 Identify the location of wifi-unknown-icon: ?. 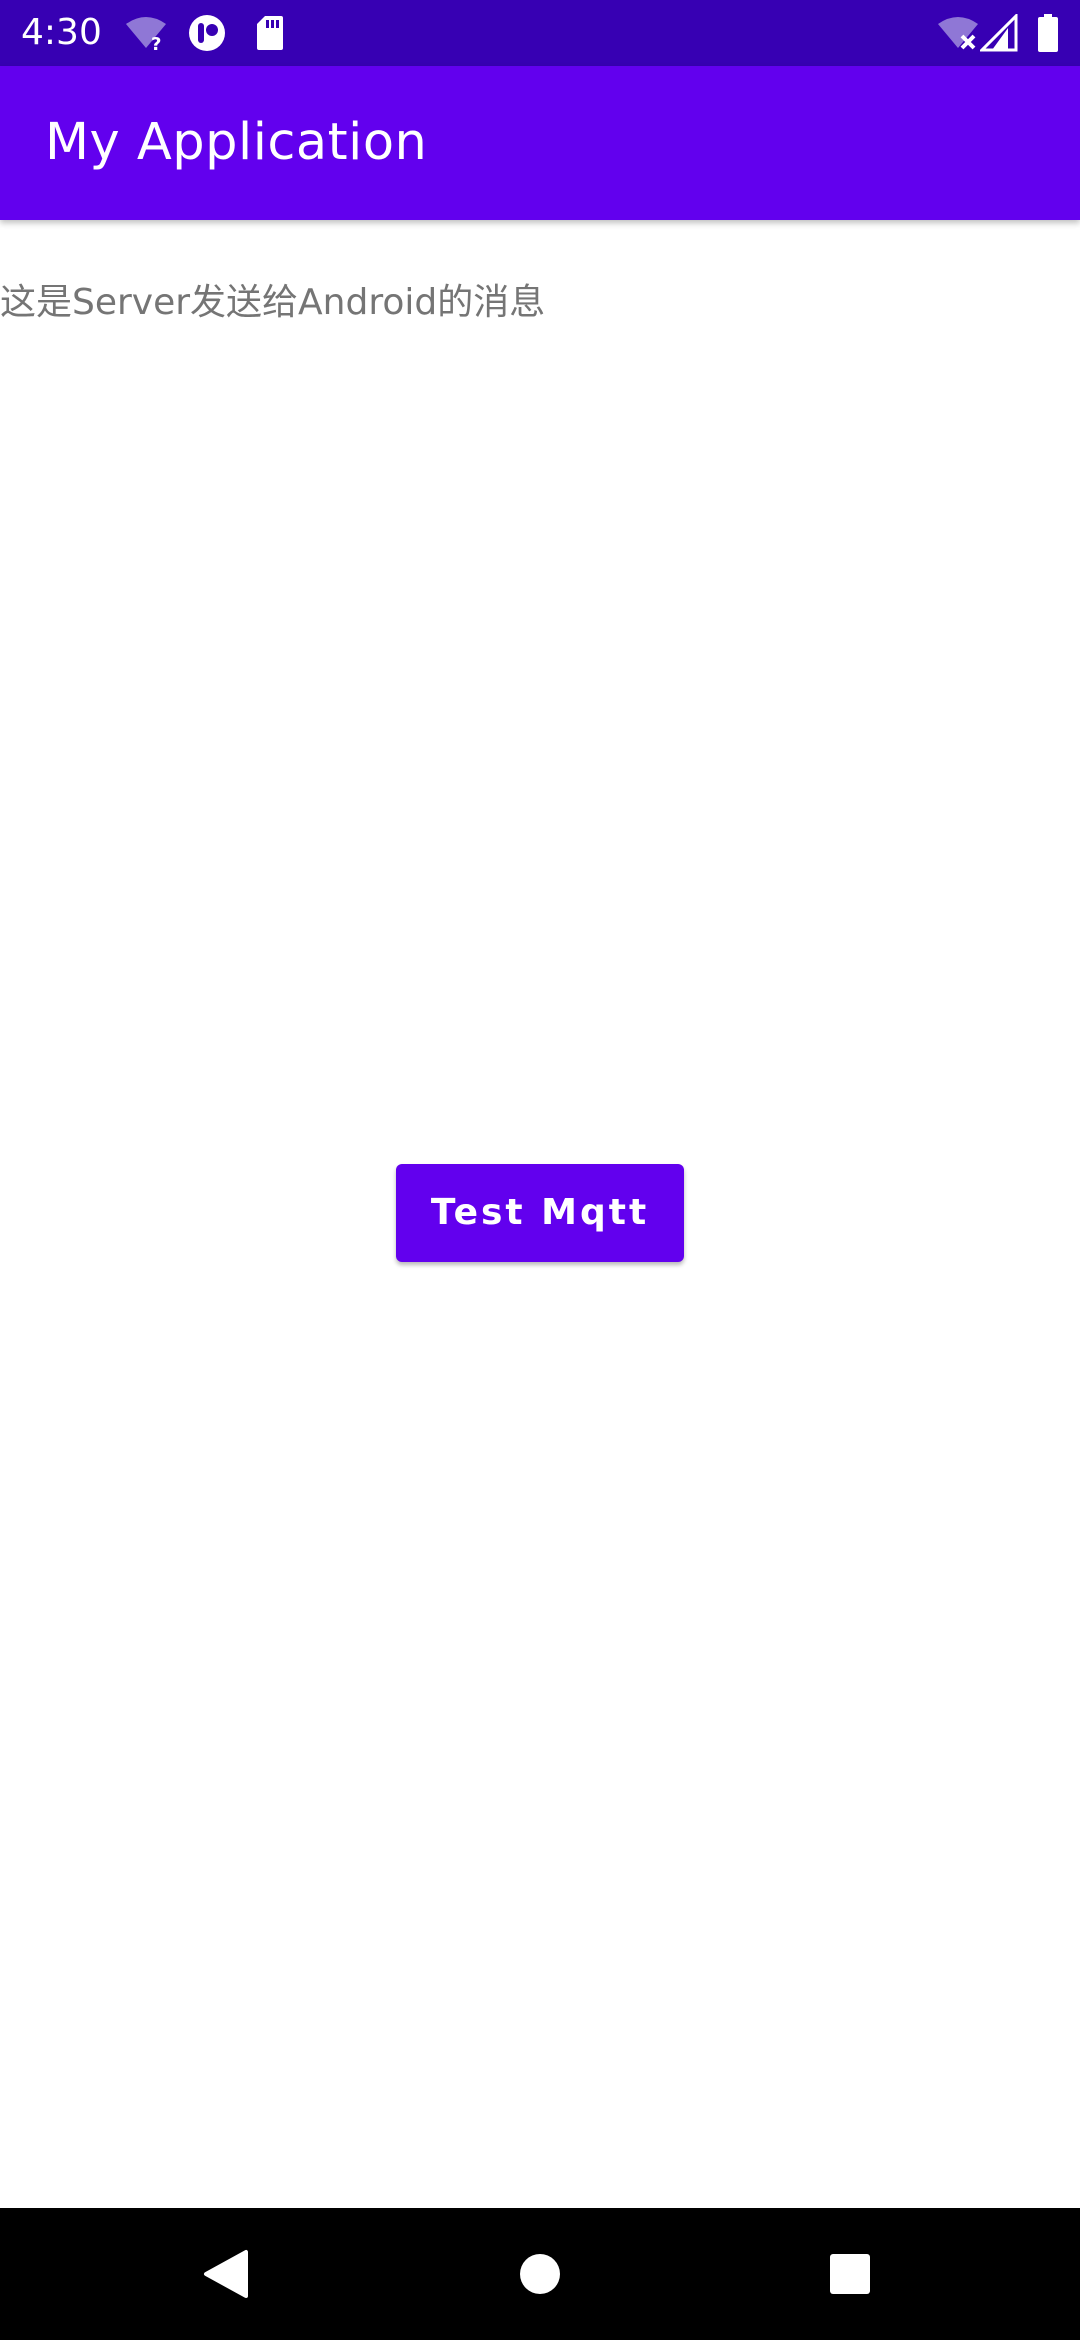
(146, 34).